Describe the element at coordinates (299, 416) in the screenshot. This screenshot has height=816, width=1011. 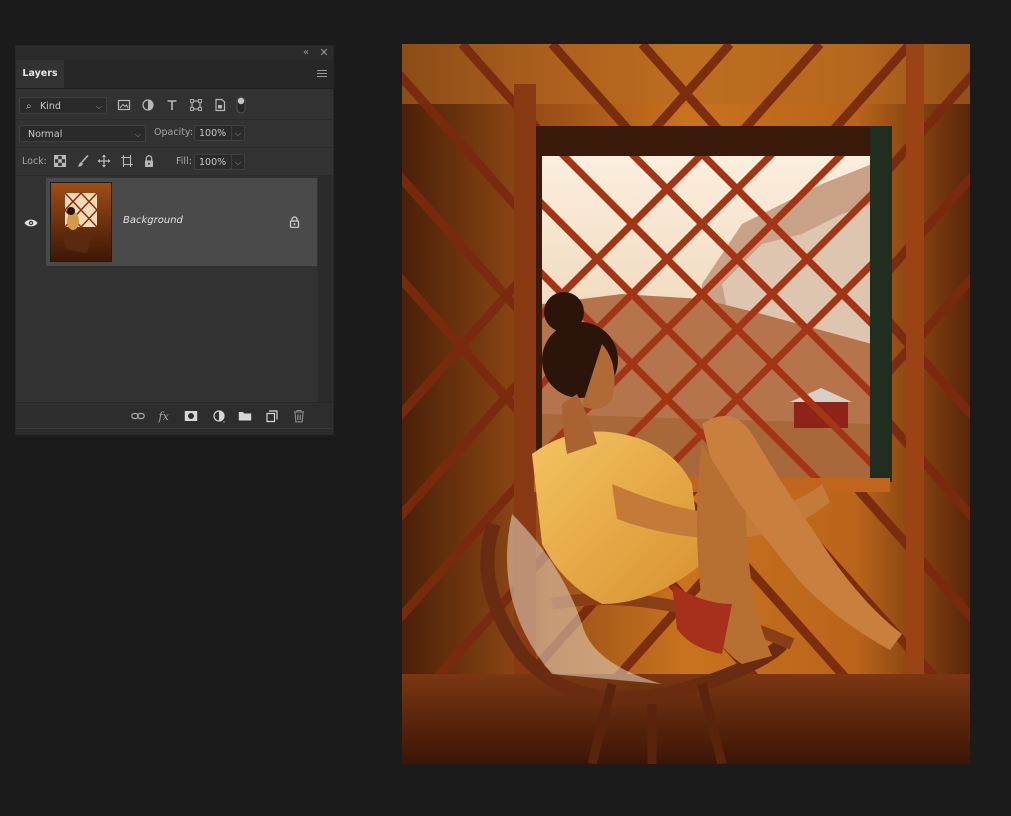
I see `trash-icon` at that location.